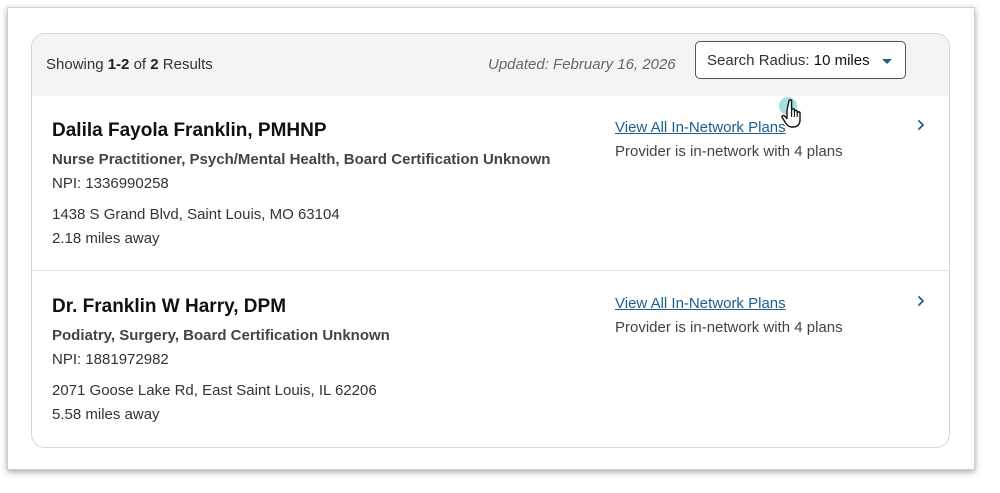 The width and height of the screenshot is (1000, 493). I want to click on showing-total: 2, so click(154, 64).